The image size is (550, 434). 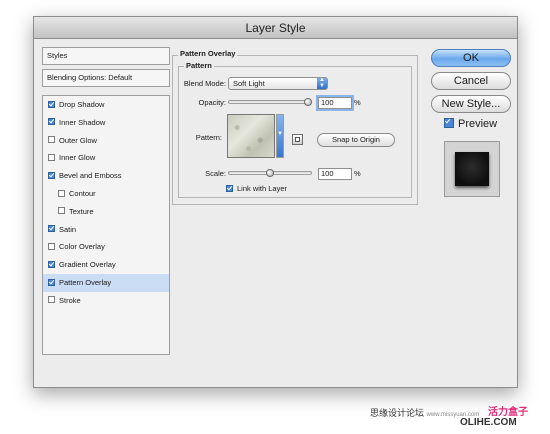 I want to click on up-down-arrows-icon: ▲ ▼, so click(x=322, y=83).